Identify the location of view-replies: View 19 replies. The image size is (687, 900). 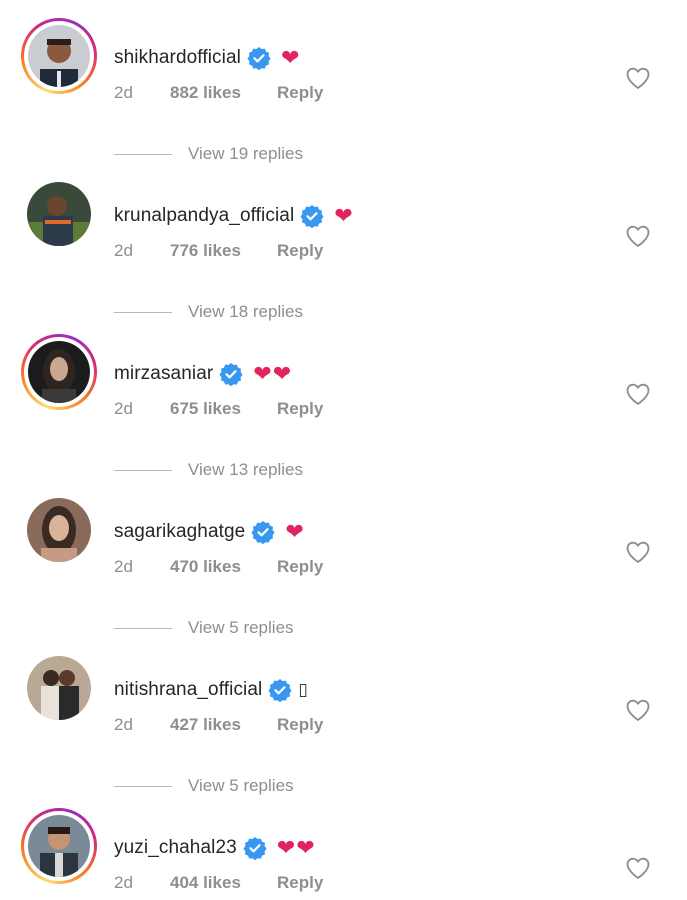
(208, 154).